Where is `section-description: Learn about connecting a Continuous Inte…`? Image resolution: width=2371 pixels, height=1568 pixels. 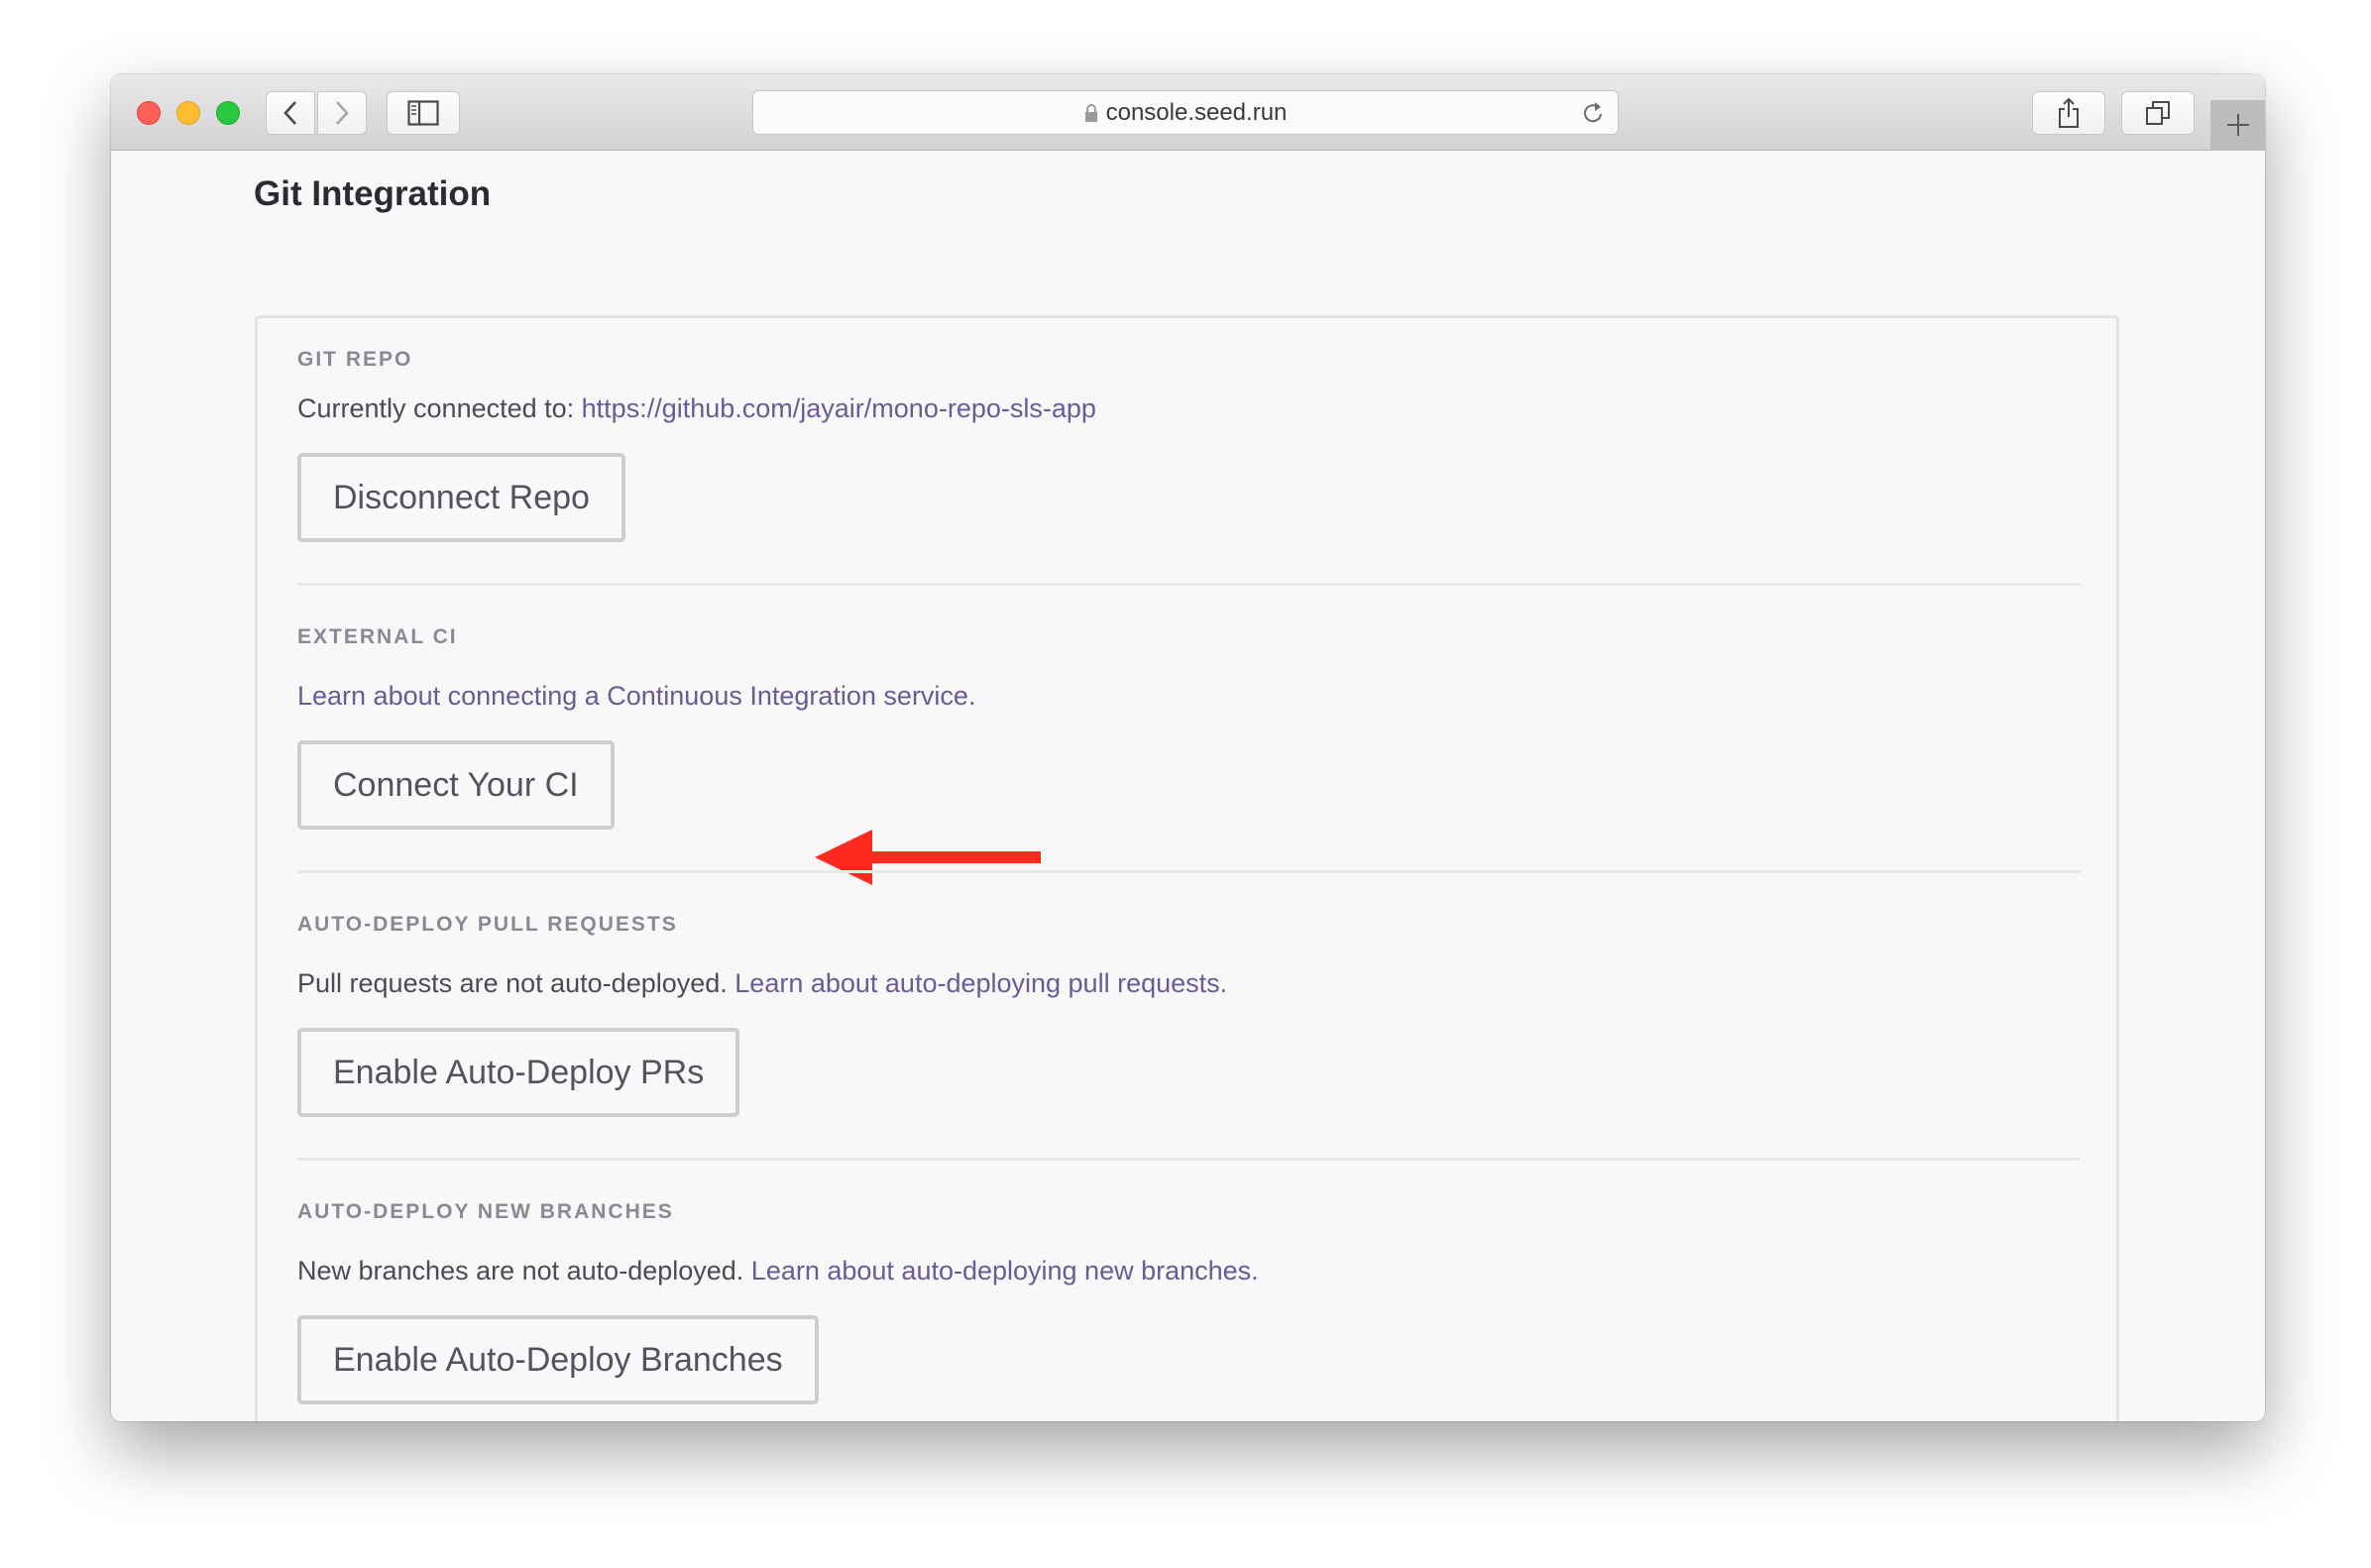 section-description: Learn about connecting a Continuous Inte… is located at coordinates (636, 696).